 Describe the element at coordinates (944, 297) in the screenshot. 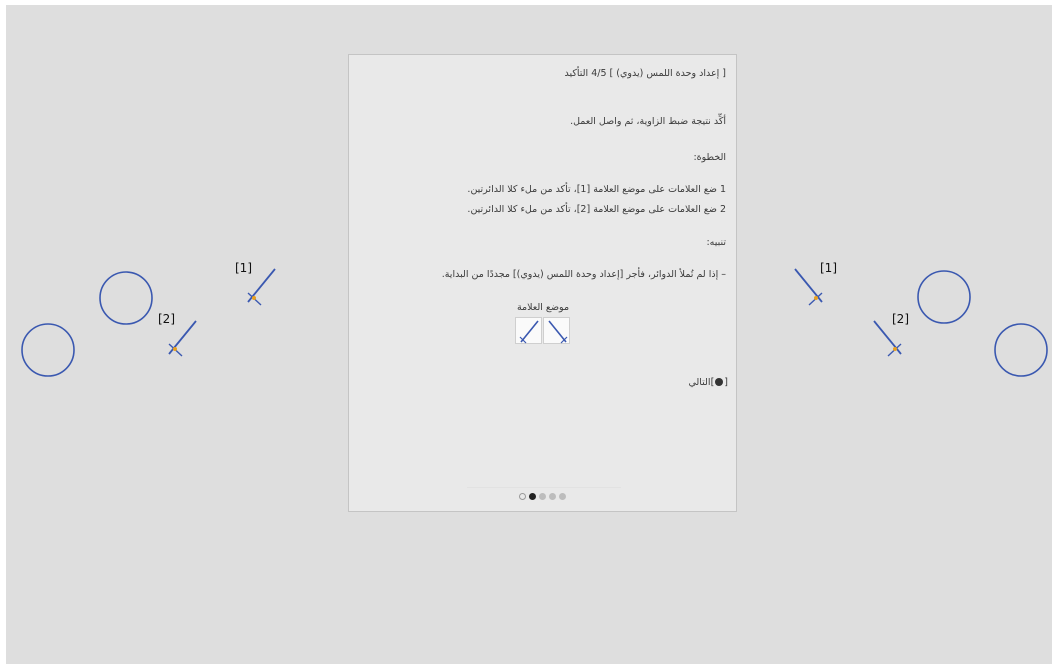

I see `target-circle-right-upper` at that location.